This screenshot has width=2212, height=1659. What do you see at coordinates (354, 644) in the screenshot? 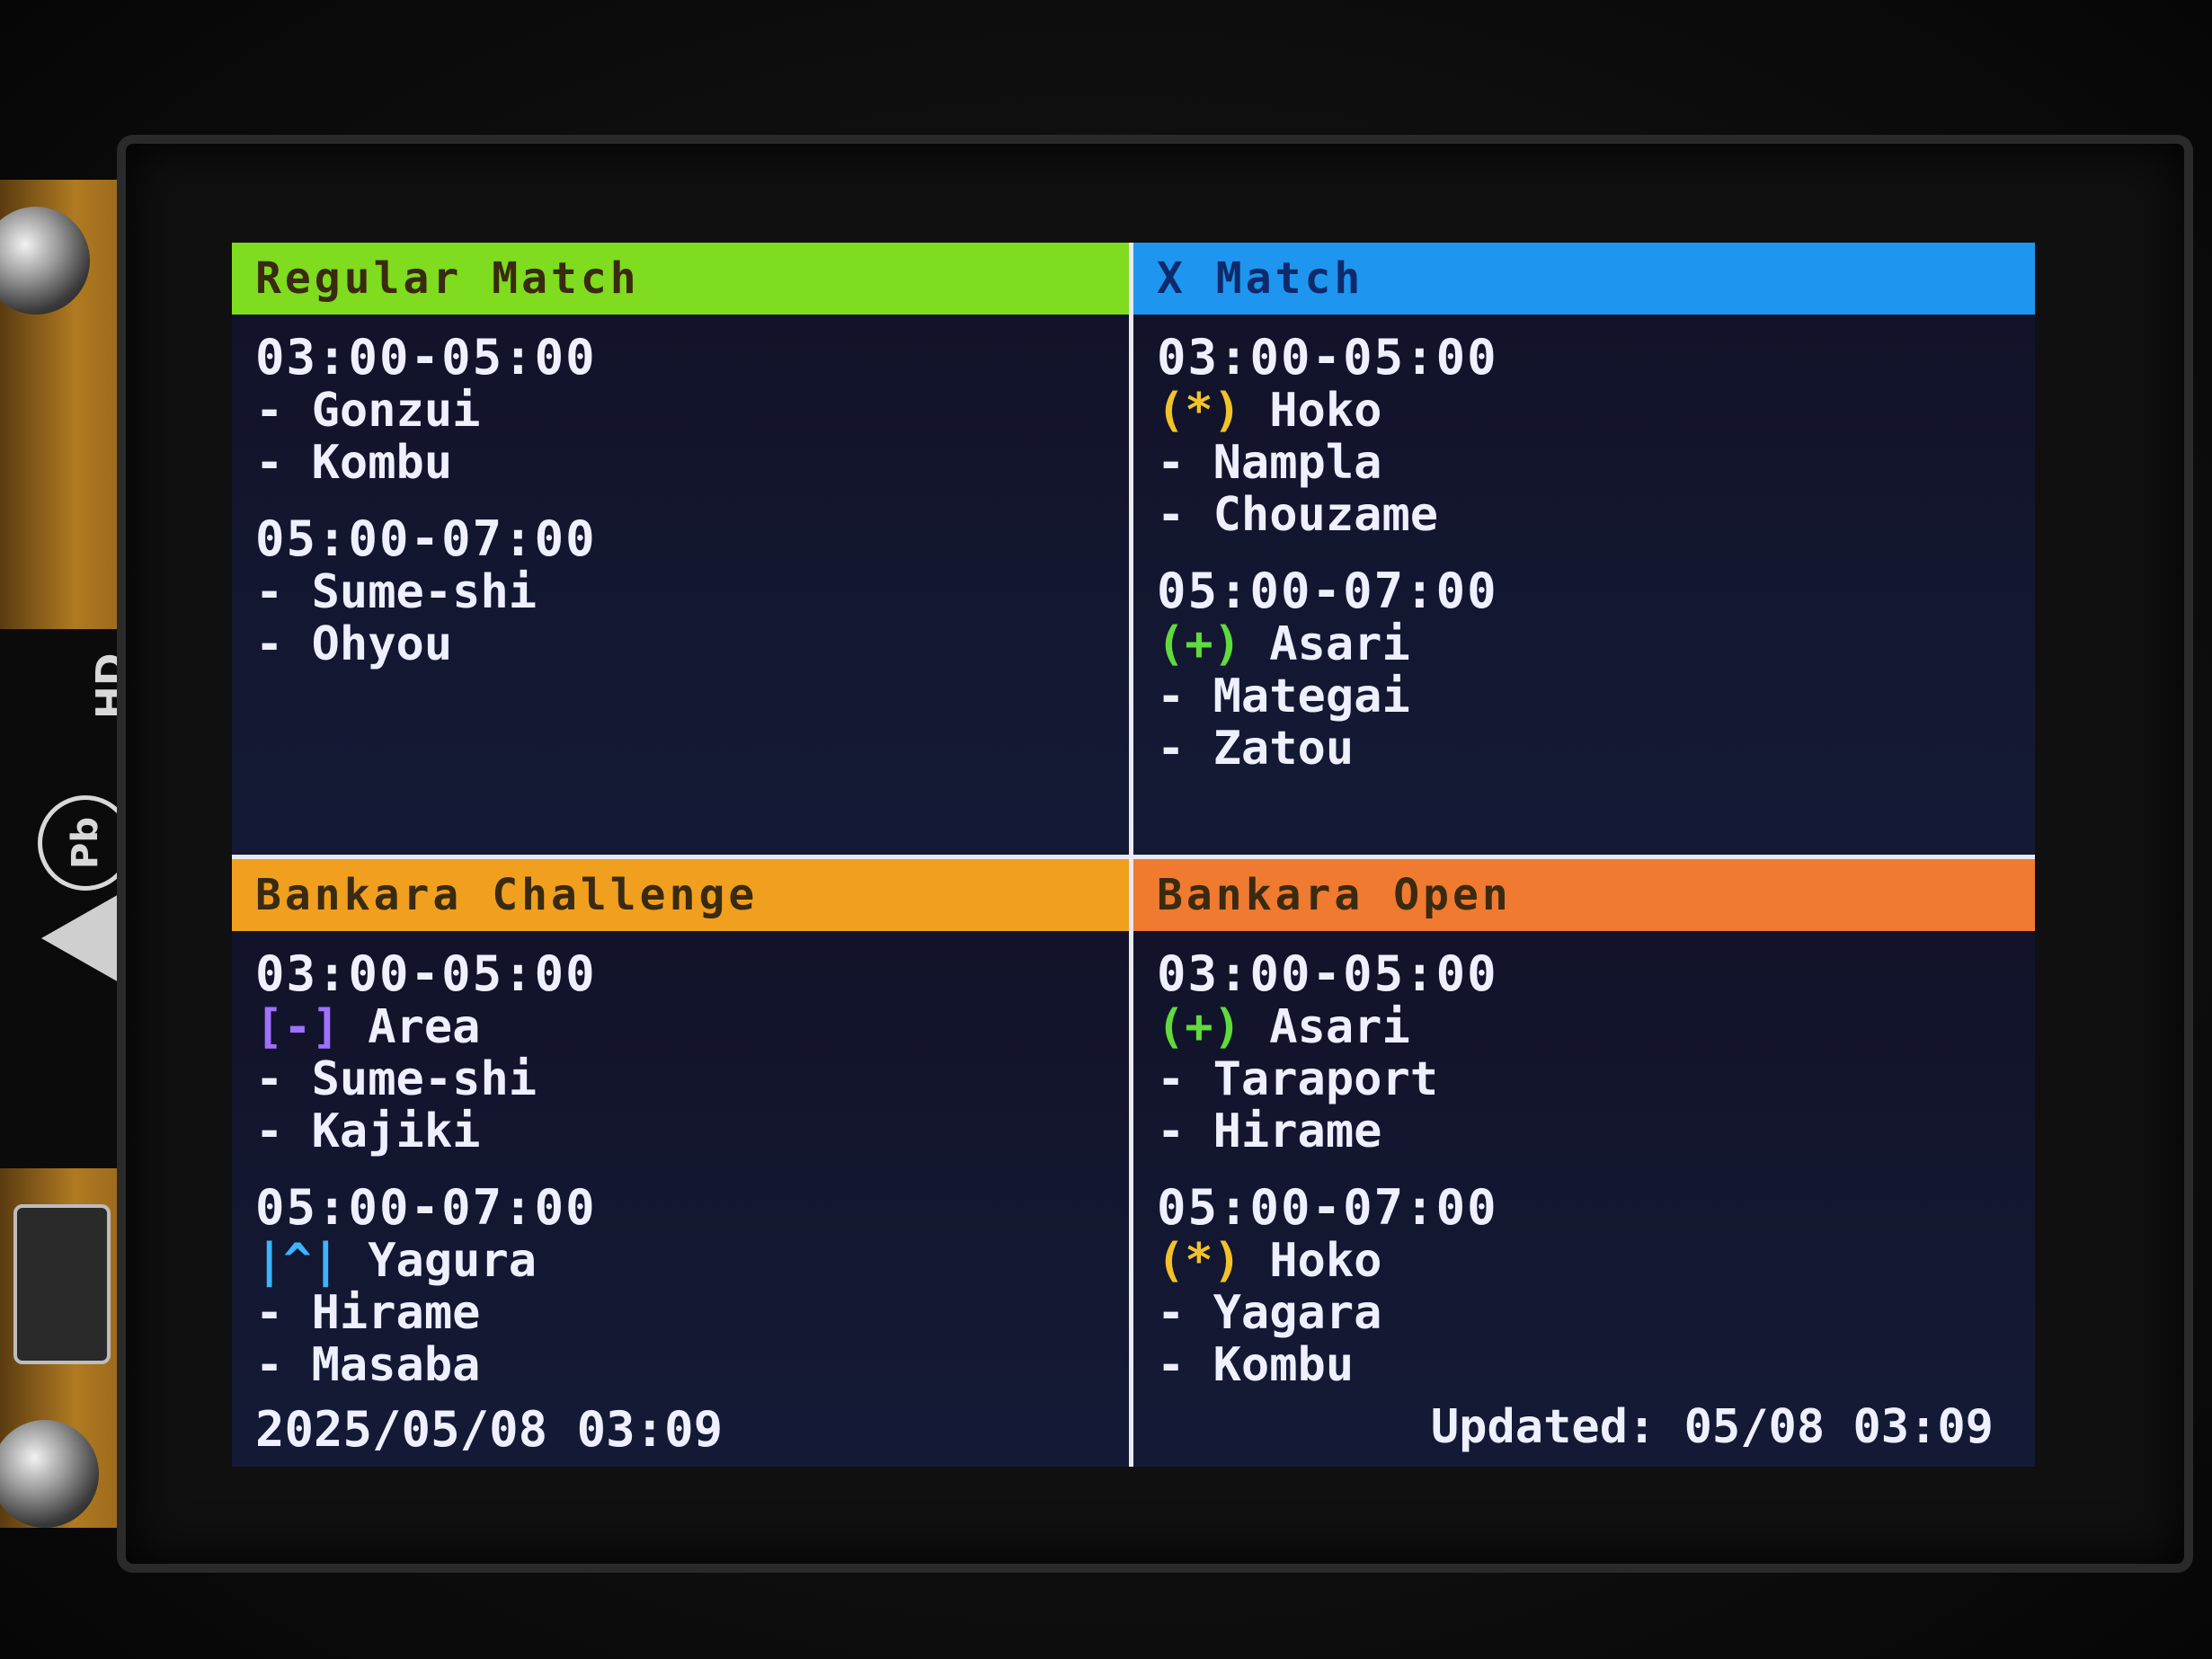
I see `stage-name: - Ohyou` at bounding box center [354, 644].